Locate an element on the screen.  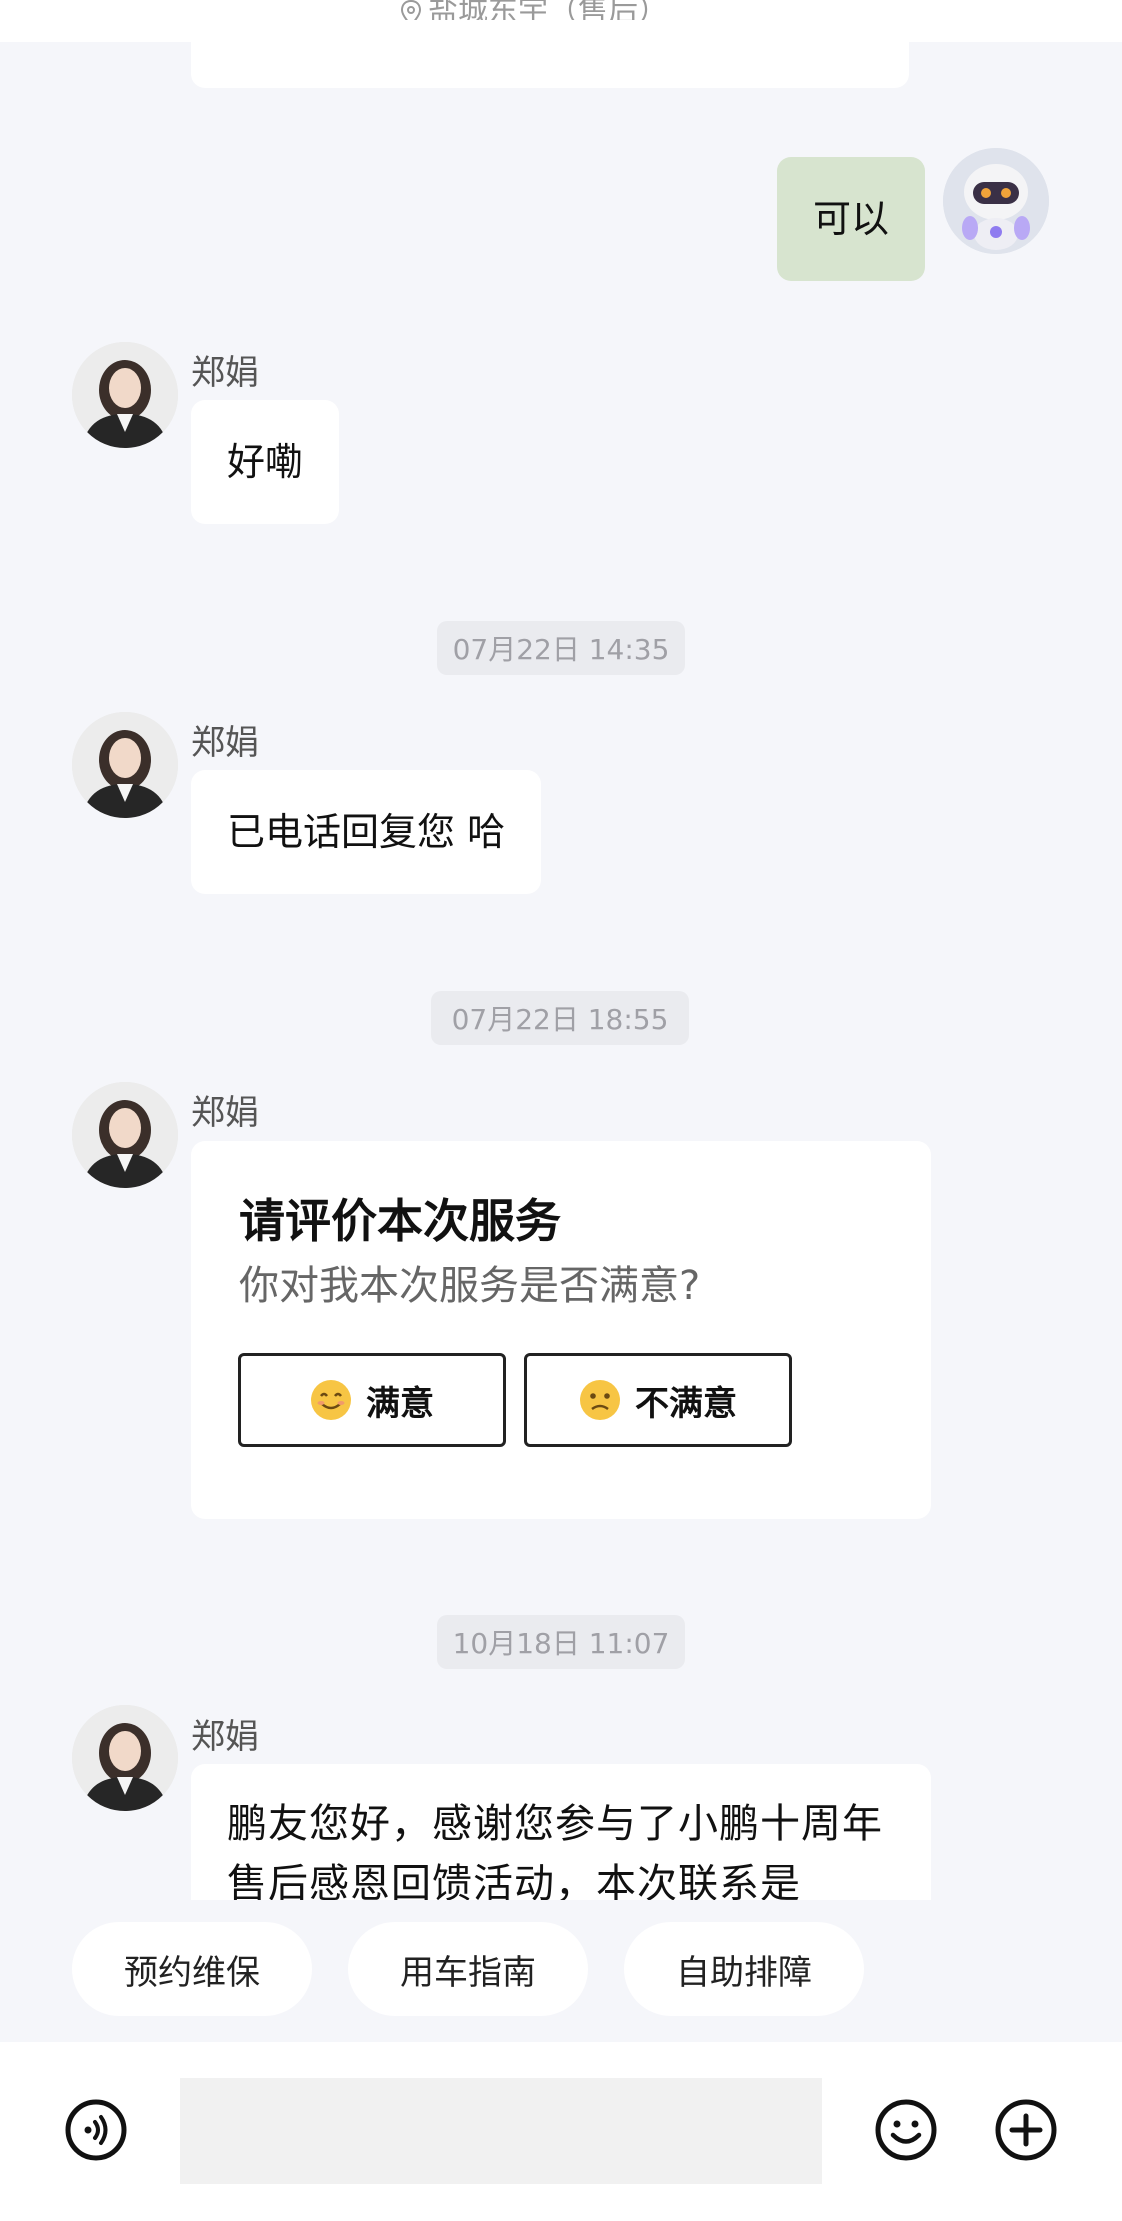
voice-input-icon is located at coordinates (96, 2130).